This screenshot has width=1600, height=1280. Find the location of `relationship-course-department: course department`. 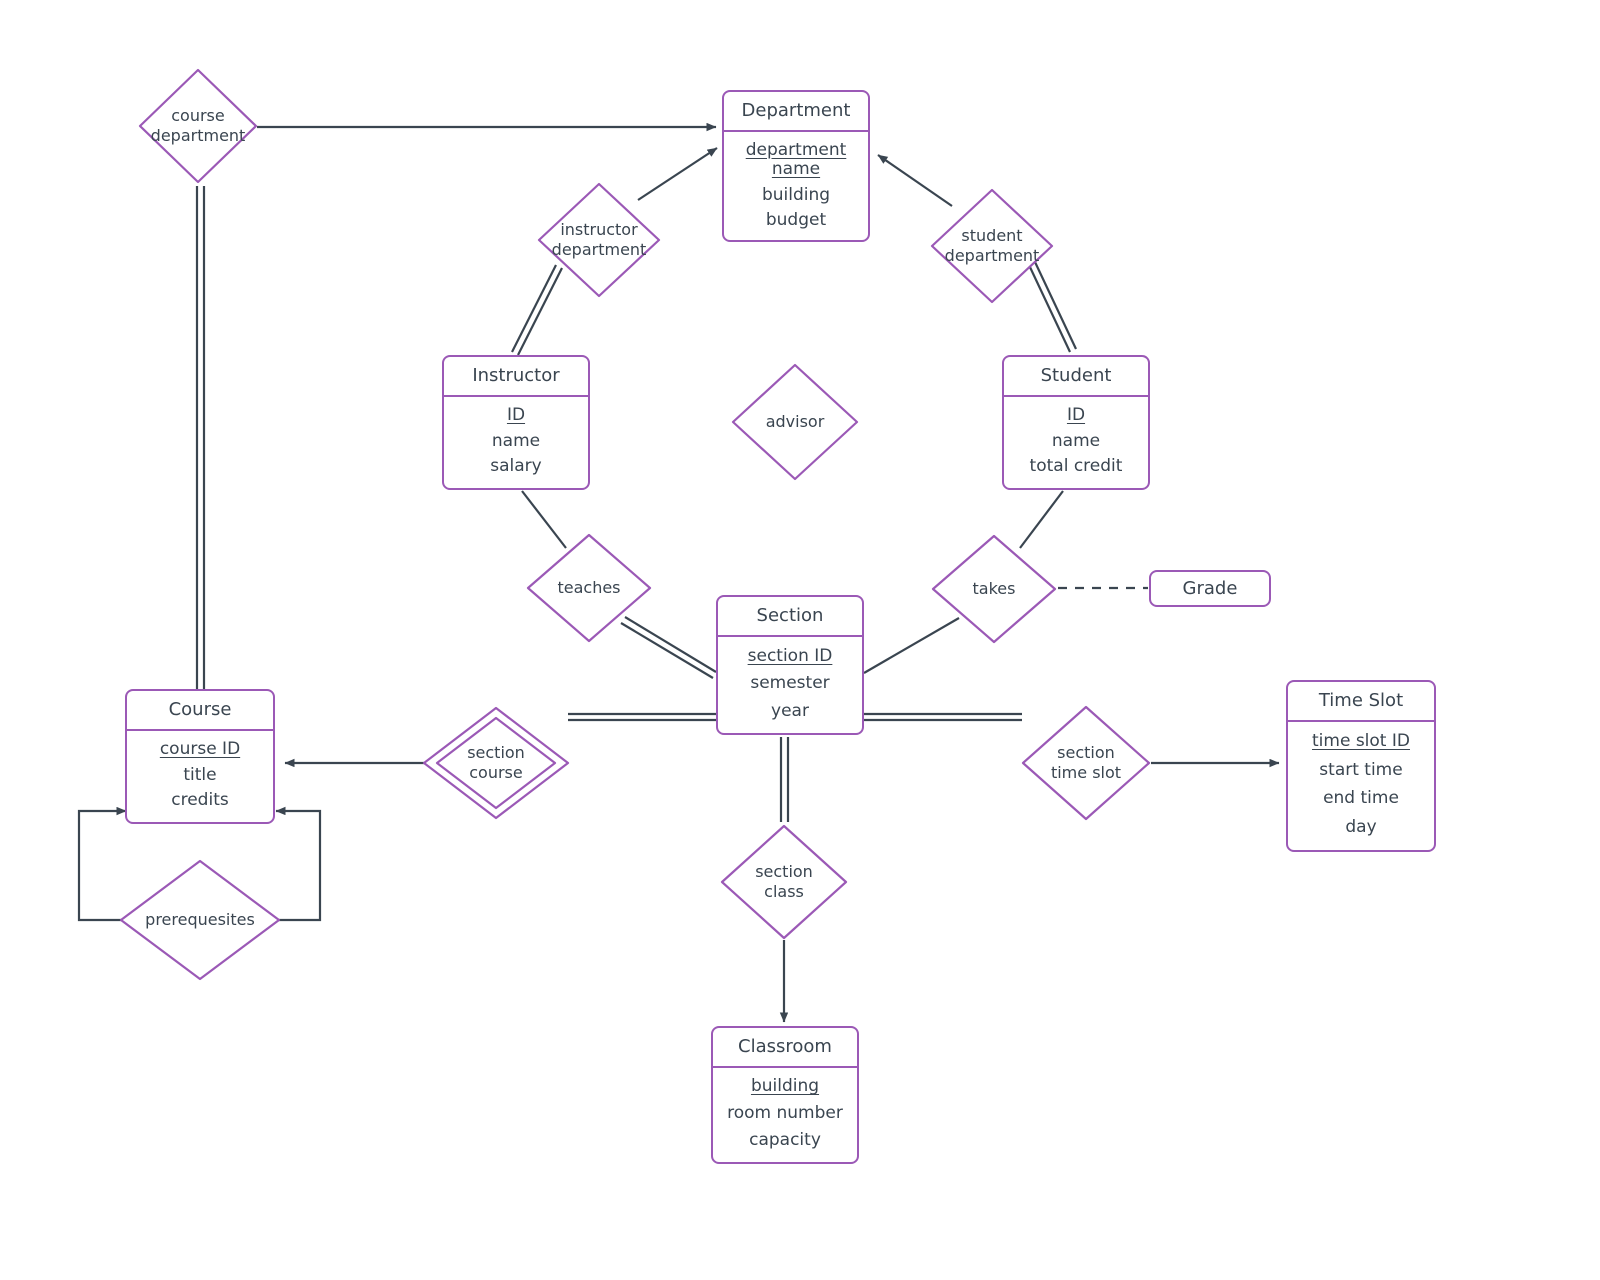

relationship-course-department: course department is located at coordinates (198, 126).